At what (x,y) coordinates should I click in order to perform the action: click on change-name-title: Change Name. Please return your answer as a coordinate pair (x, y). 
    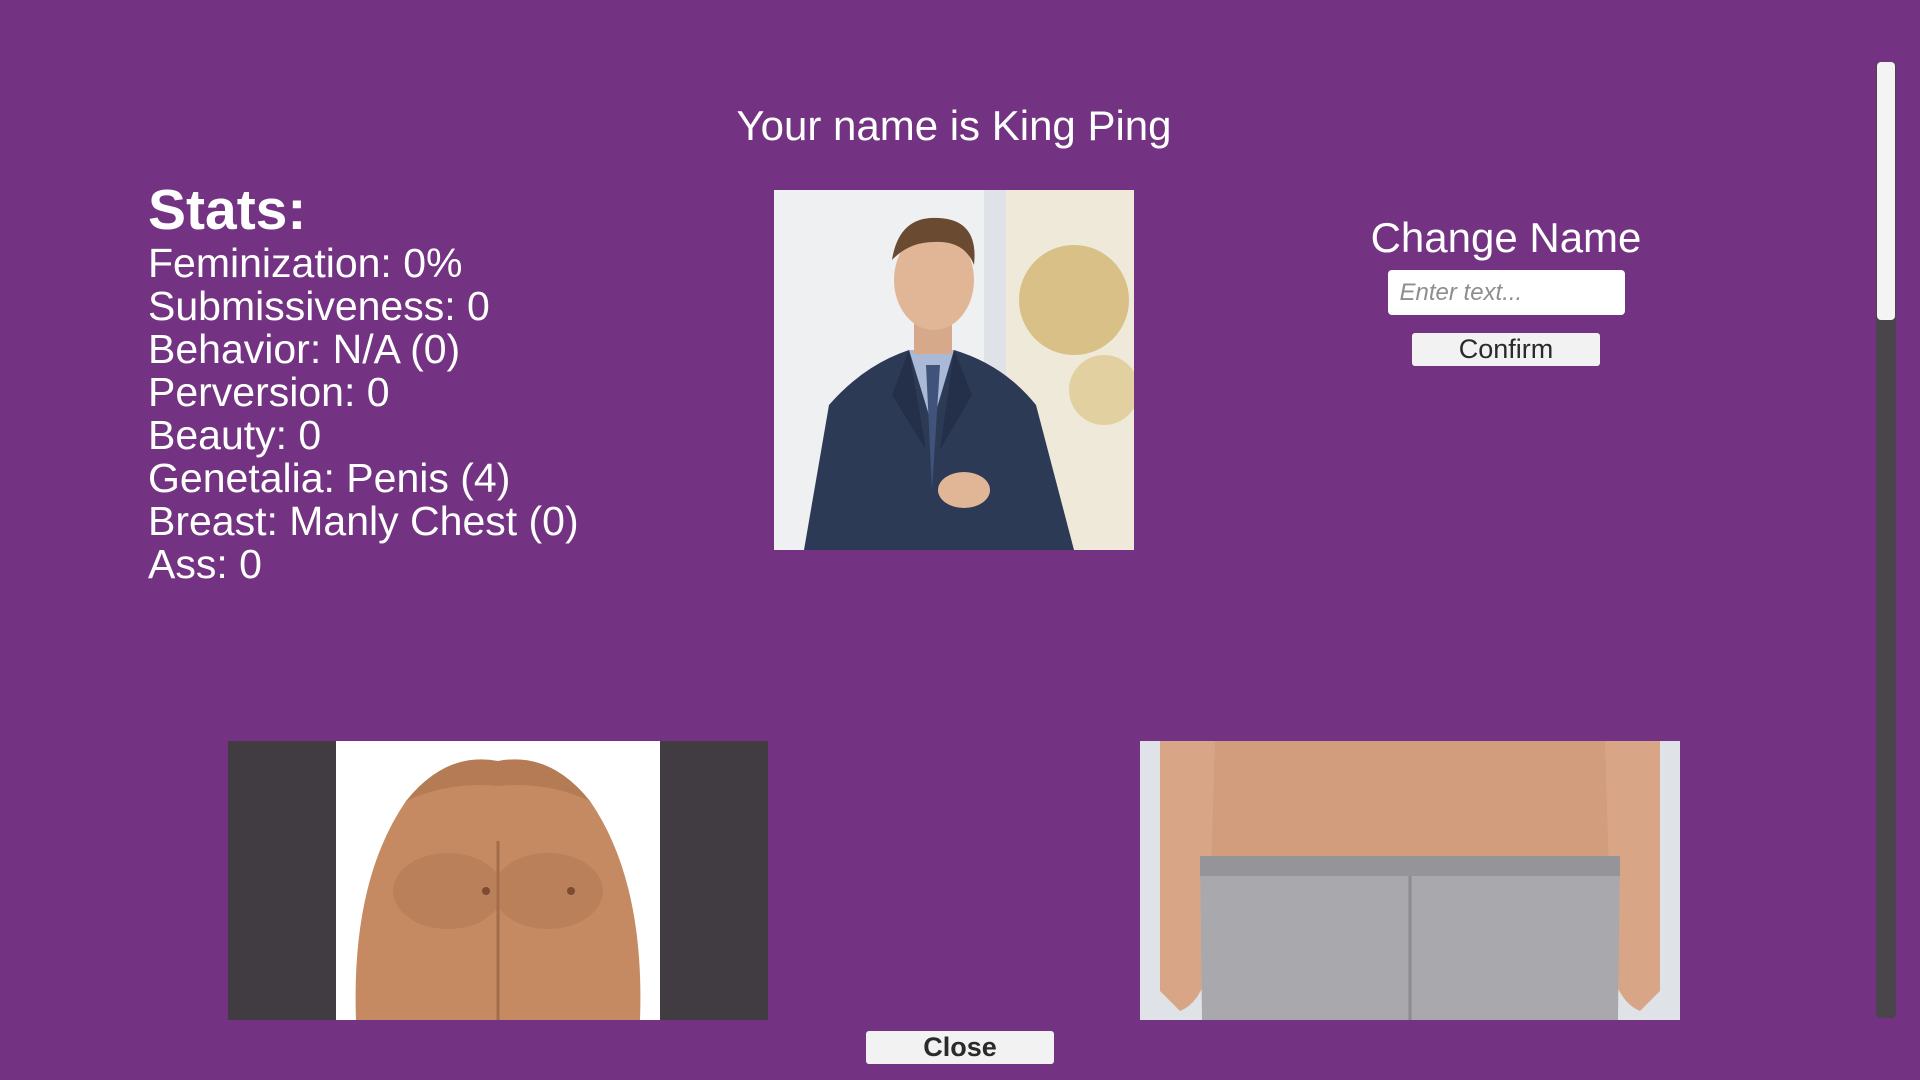
    Looking at the image, I should click on (1506, 237).